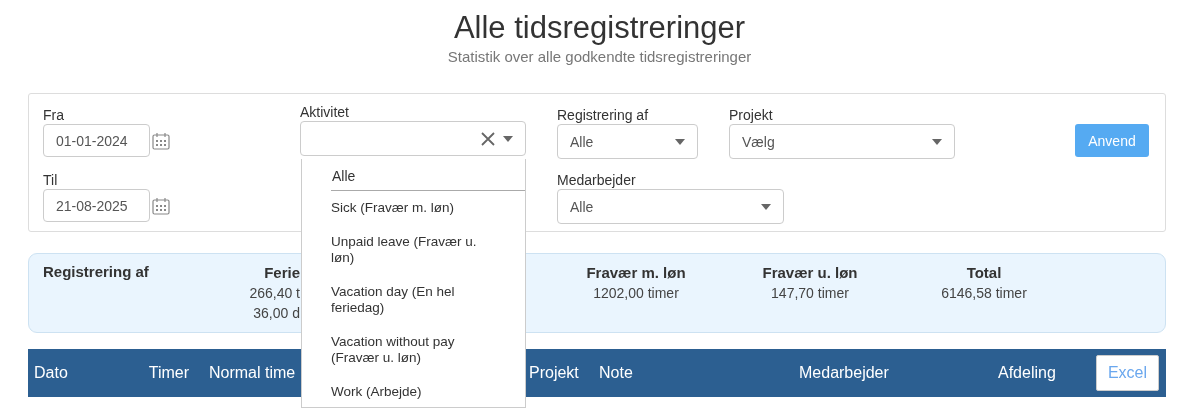 The image size is (1199, 412). I want to click on stat-title: Total, so click(984, 273).